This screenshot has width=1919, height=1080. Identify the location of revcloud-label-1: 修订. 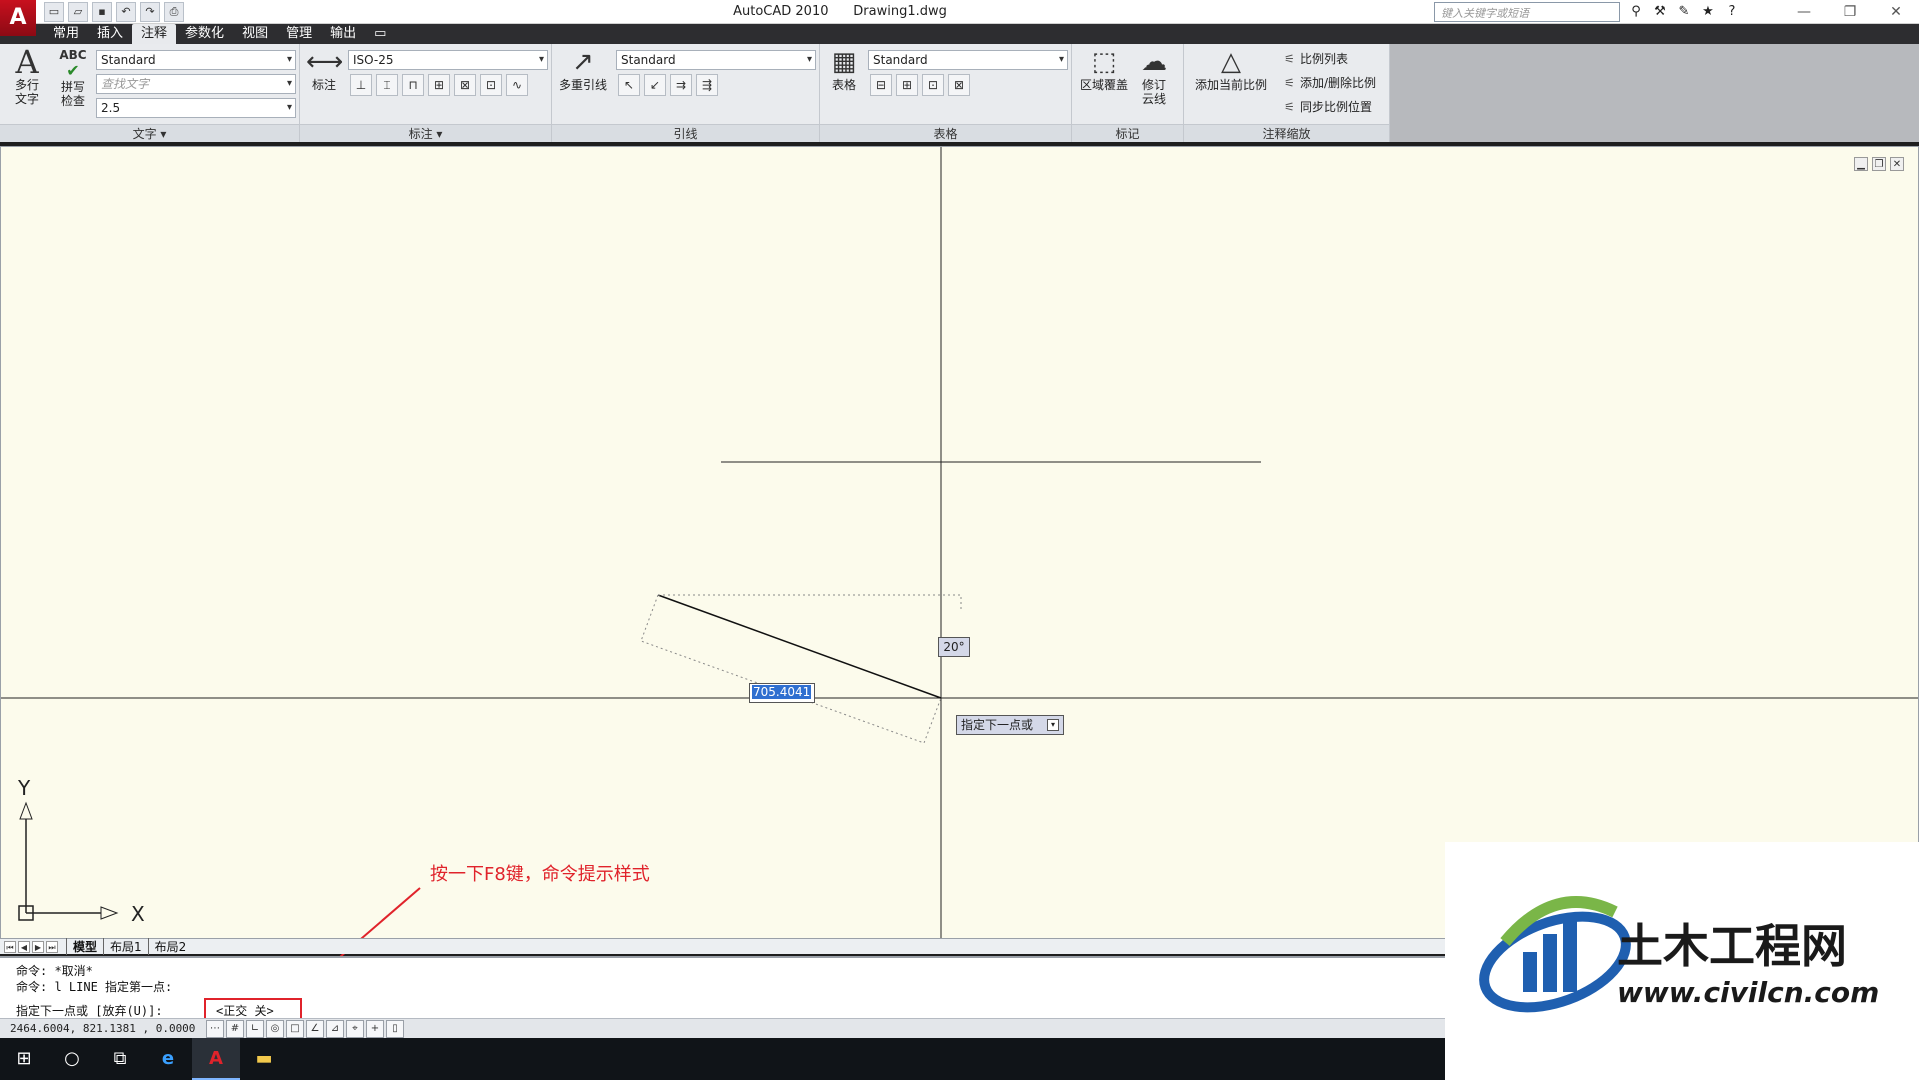
(1153, 85).